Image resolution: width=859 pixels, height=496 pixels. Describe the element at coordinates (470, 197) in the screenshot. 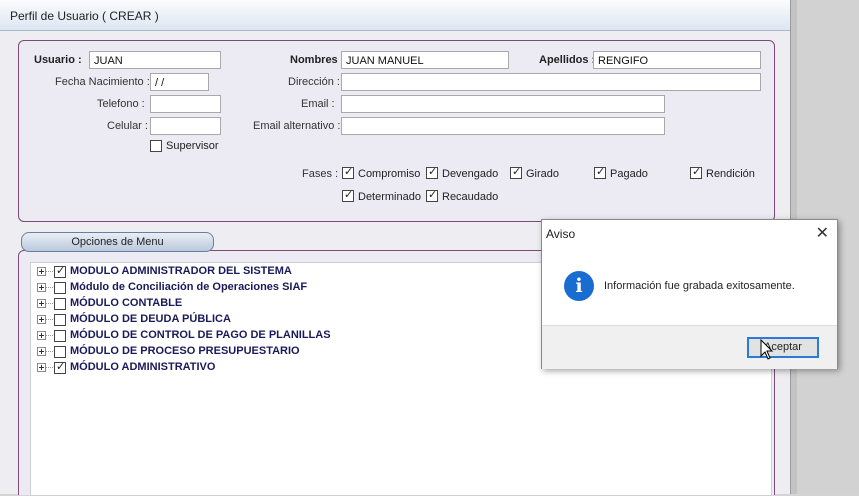

I see `fase-recaudado-label: Recaudado` at that location.